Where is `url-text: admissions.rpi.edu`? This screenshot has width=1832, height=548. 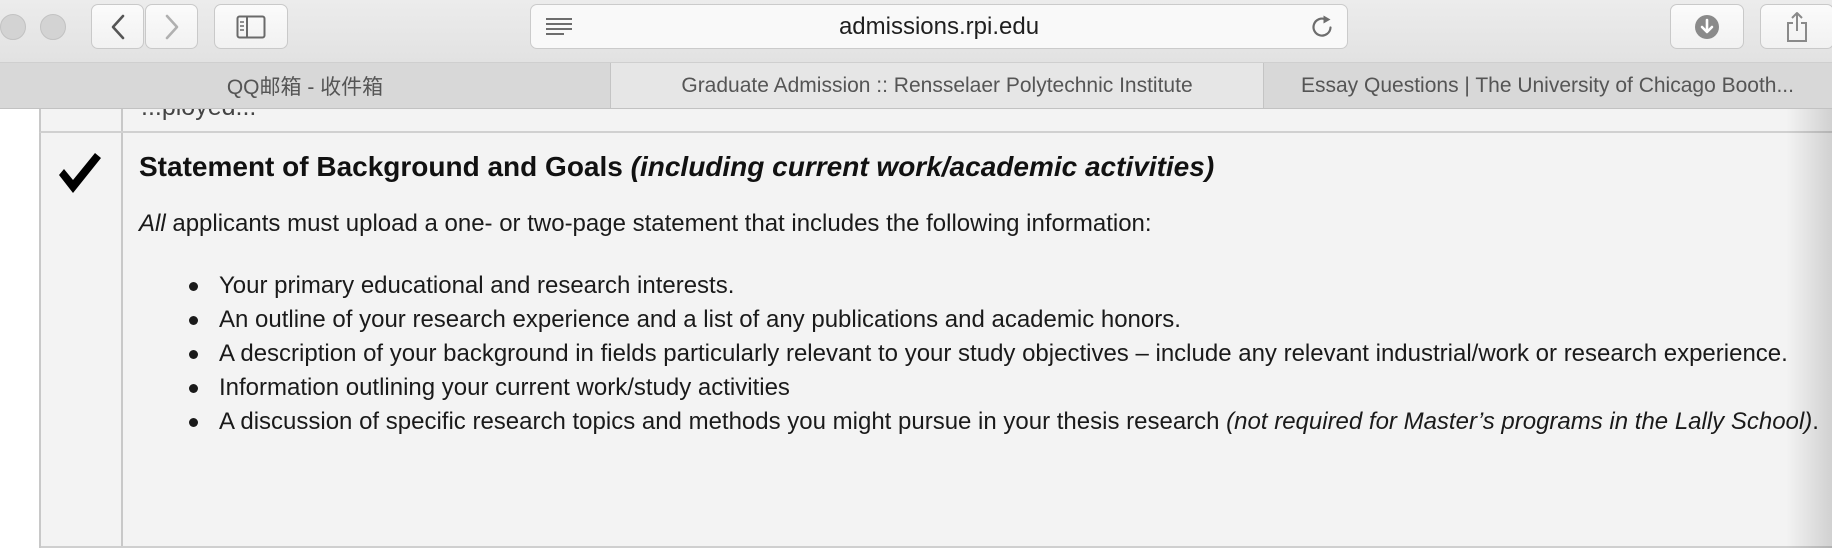 url-text: admissions.rpi.edu is located at coordinates (939, 26).